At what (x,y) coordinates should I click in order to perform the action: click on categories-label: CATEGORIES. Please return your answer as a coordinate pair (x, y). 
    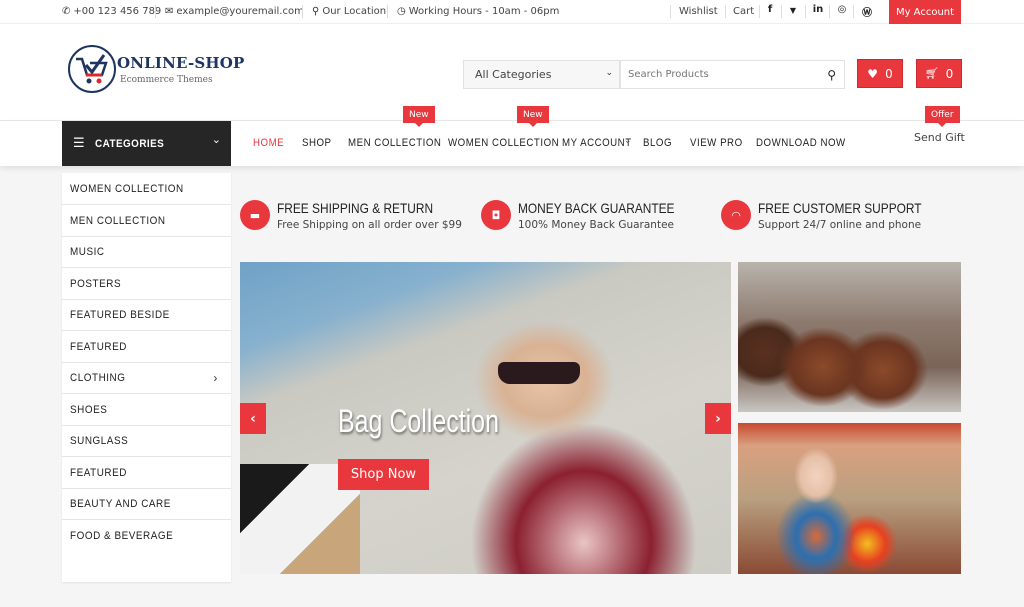
    Looking at the image, I should click on (129, 143).